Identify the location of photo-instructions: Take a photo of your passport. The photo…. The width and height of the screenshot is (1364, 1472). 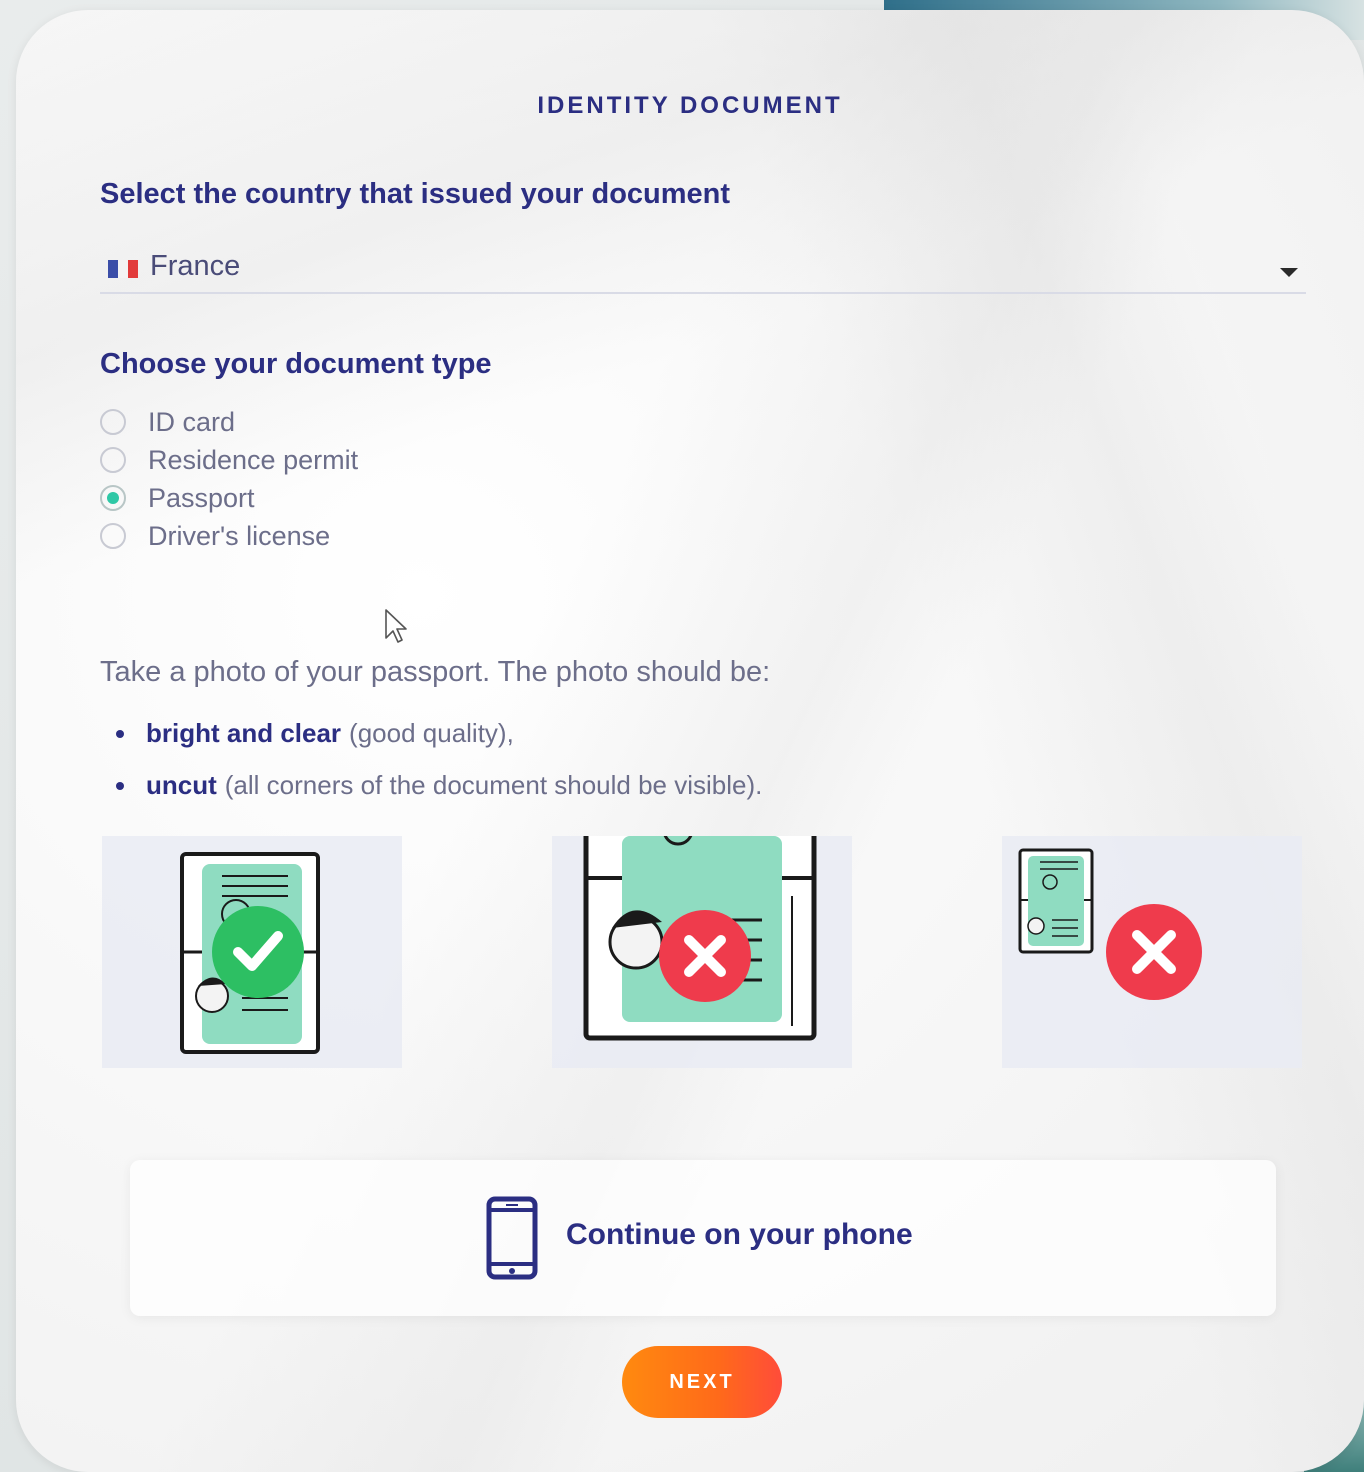
(435, 672).